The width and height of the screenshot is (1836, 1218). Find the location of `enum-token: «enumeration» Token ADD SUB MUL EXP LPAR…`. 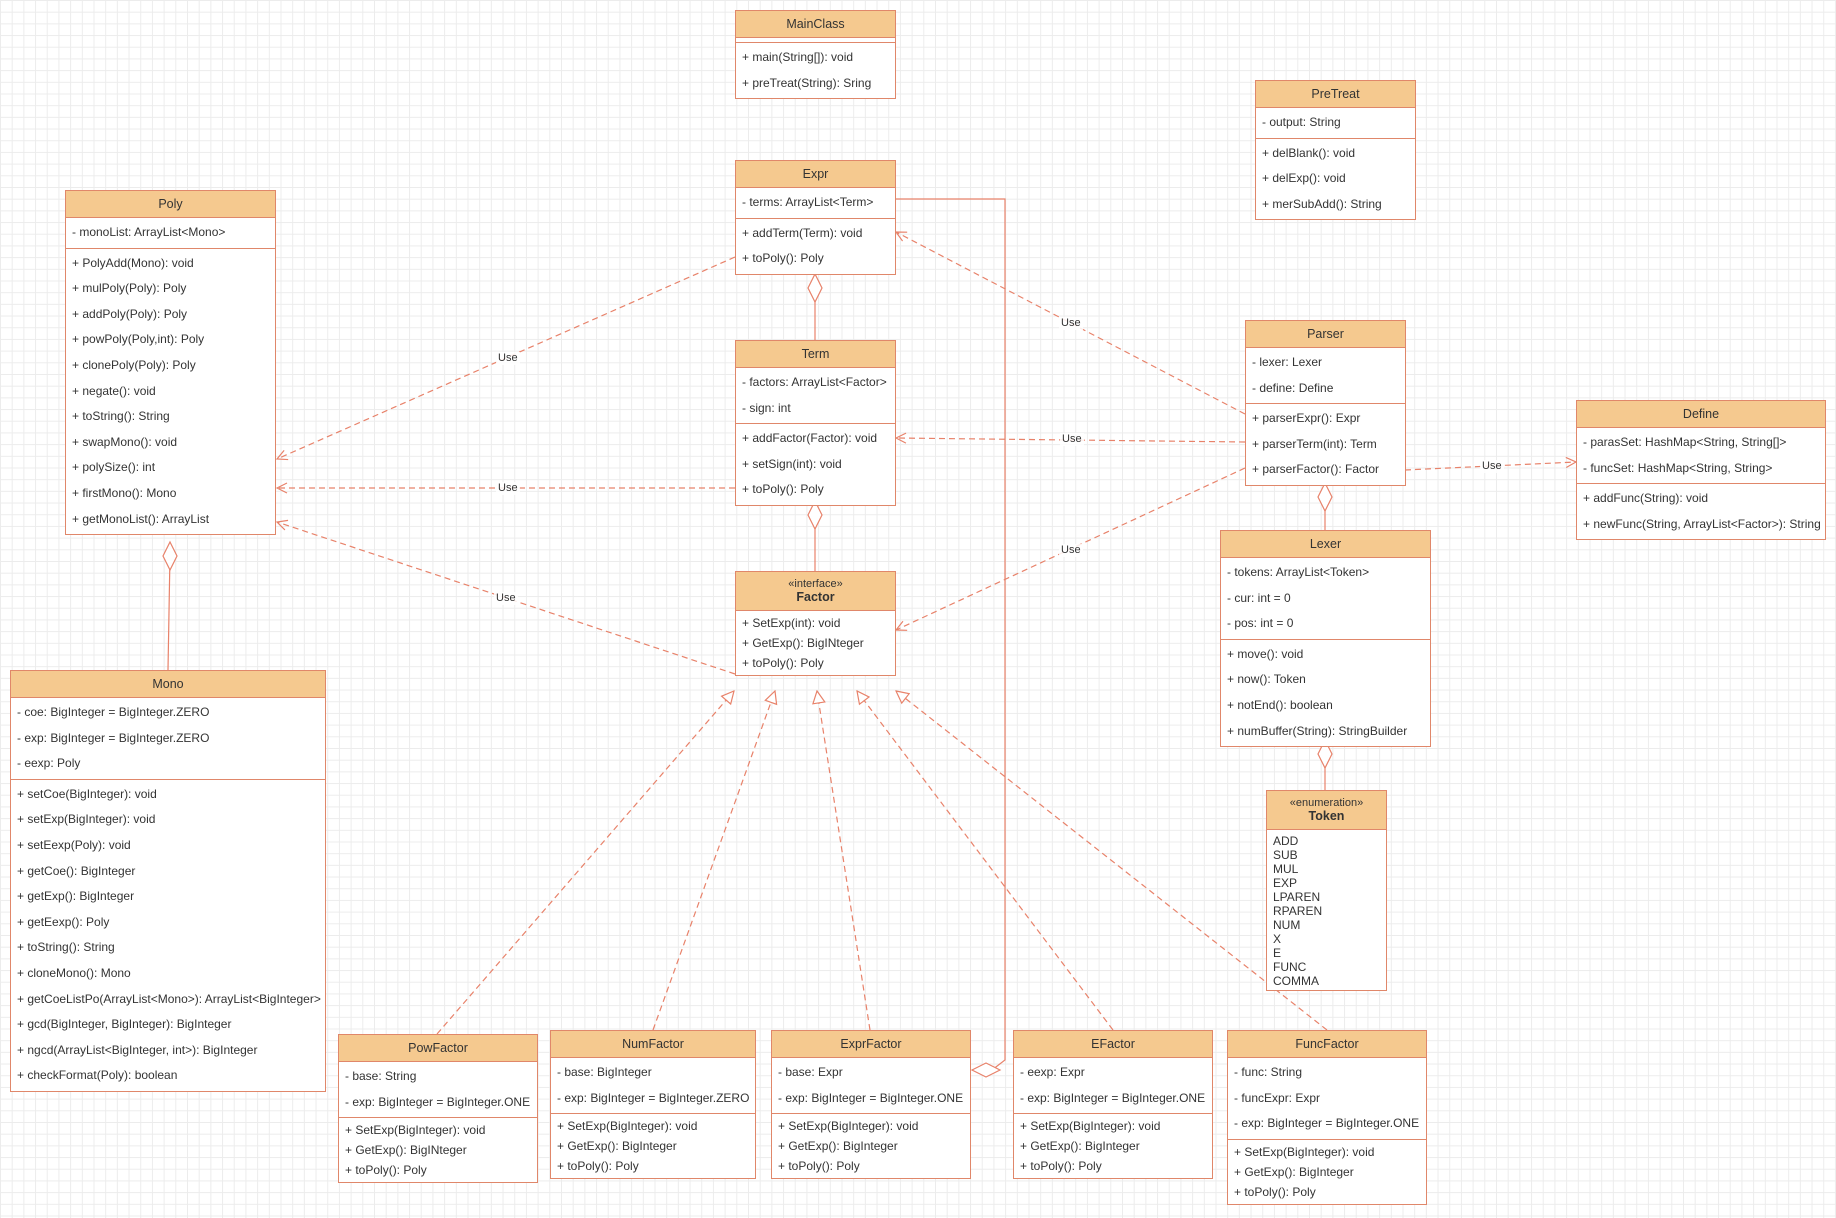

enum-token: «enumeration» Token ADD SUB MUL EXP LPAR… is located at coordinates (1326, 890).